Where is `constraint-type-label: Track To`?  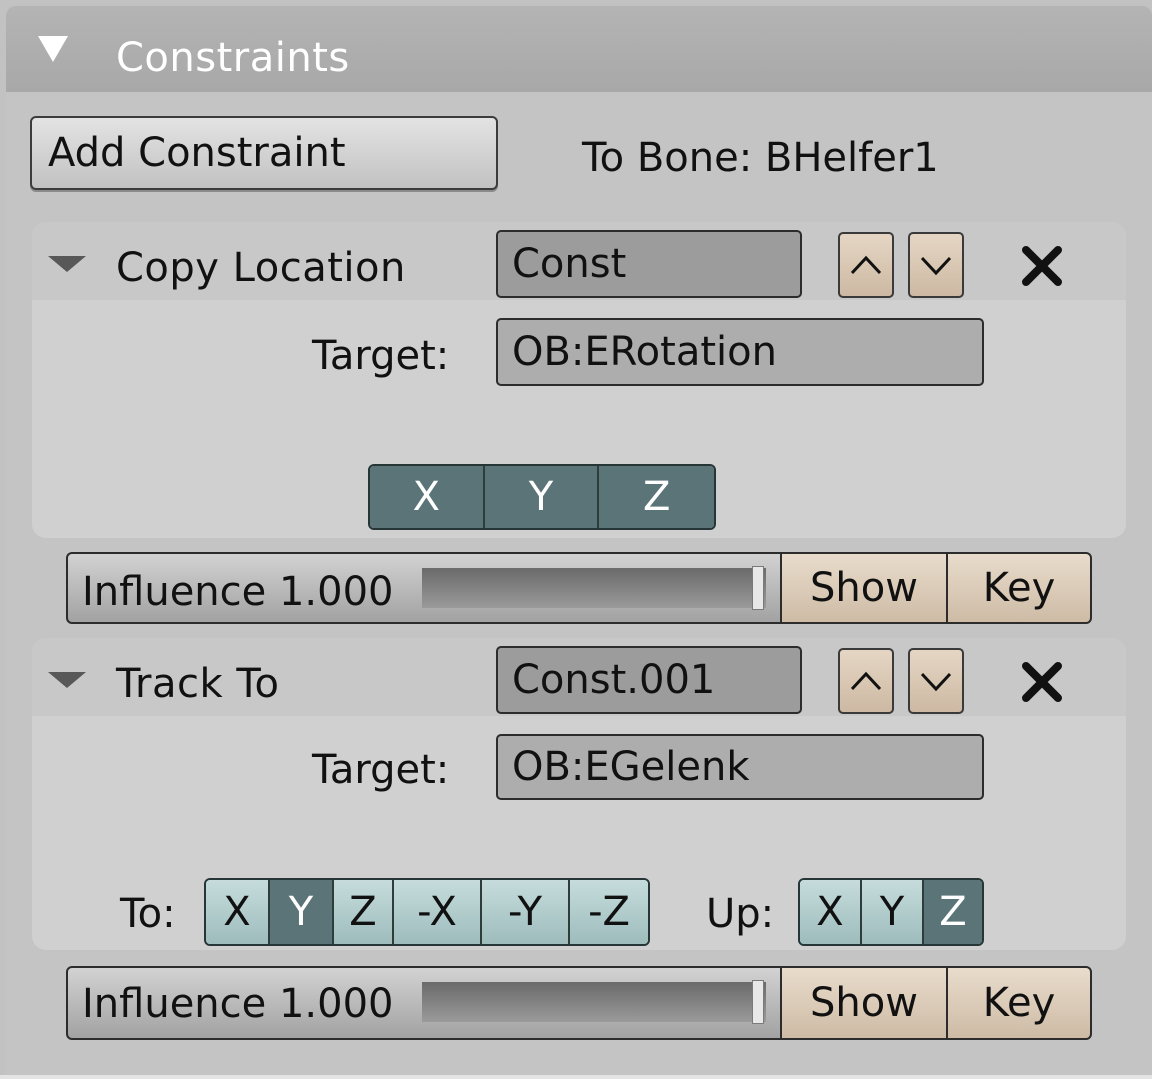 constraint-type-label: Track To is located at coordinates (198, 684).